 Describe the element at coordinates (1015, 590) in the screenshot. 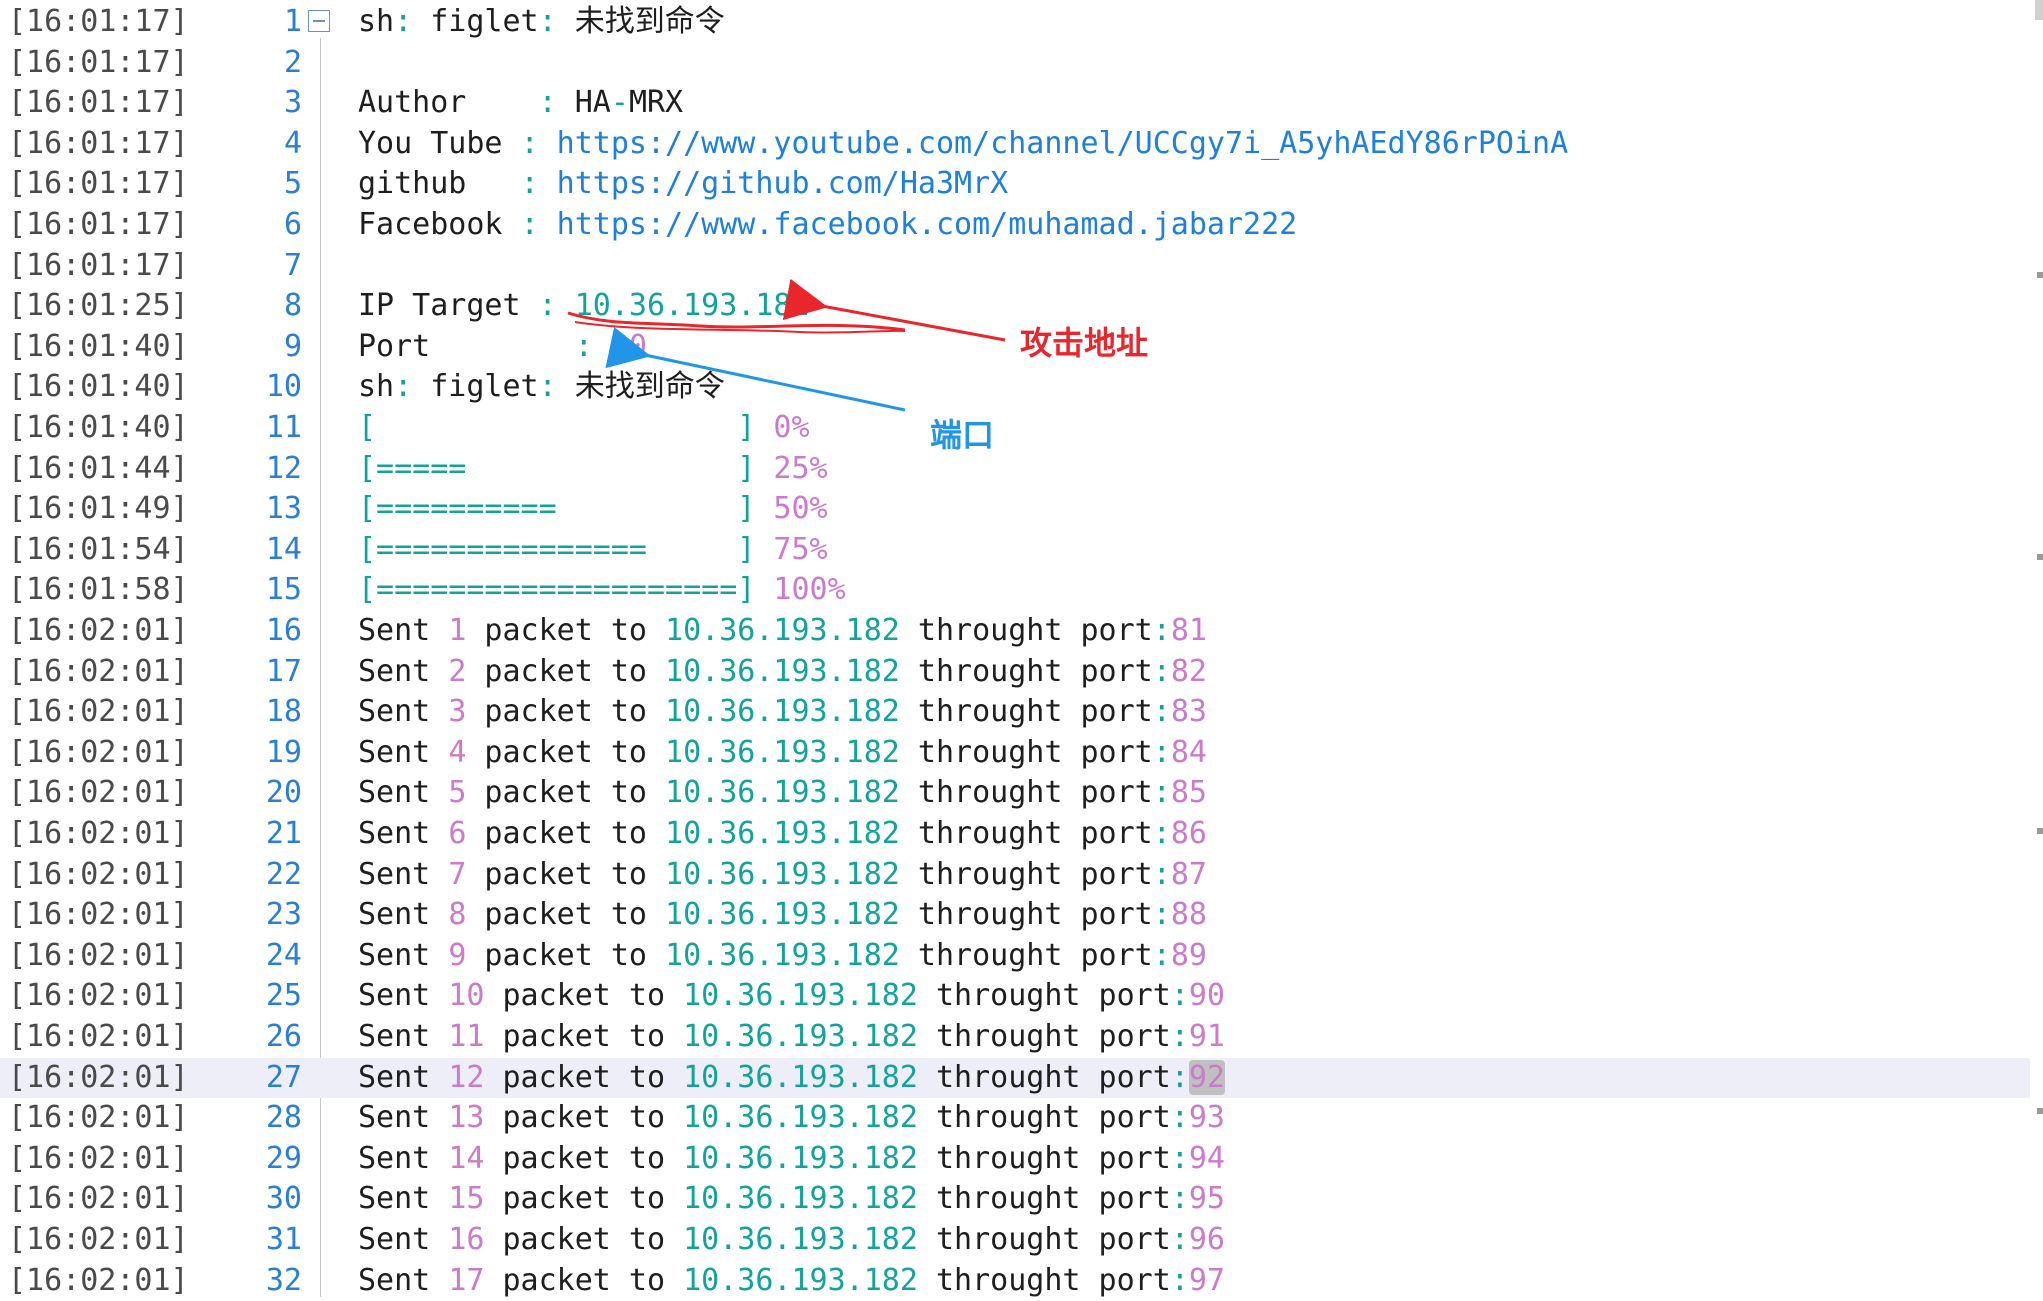

I see `log-line: [16:01:58] 15 [====================] 100%` at that location.